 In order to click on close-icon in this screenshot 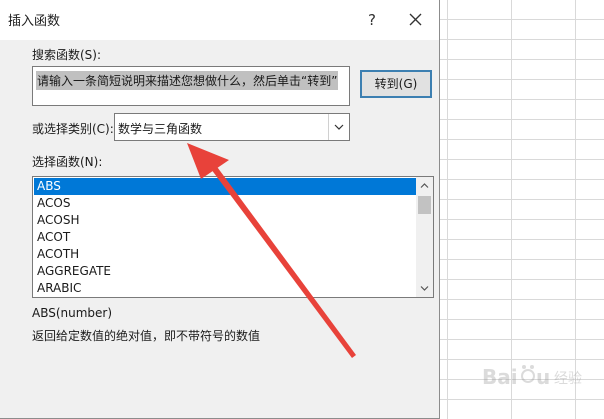, I will do `click(415, 19)`.